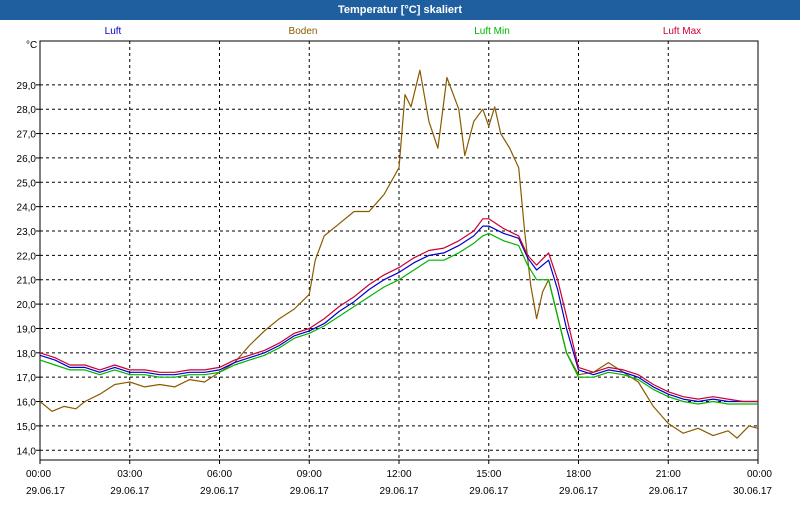 The width and height of the screenshot is (800, 505). I want to click on y-tick-label: 16,0, so click(27, 403).